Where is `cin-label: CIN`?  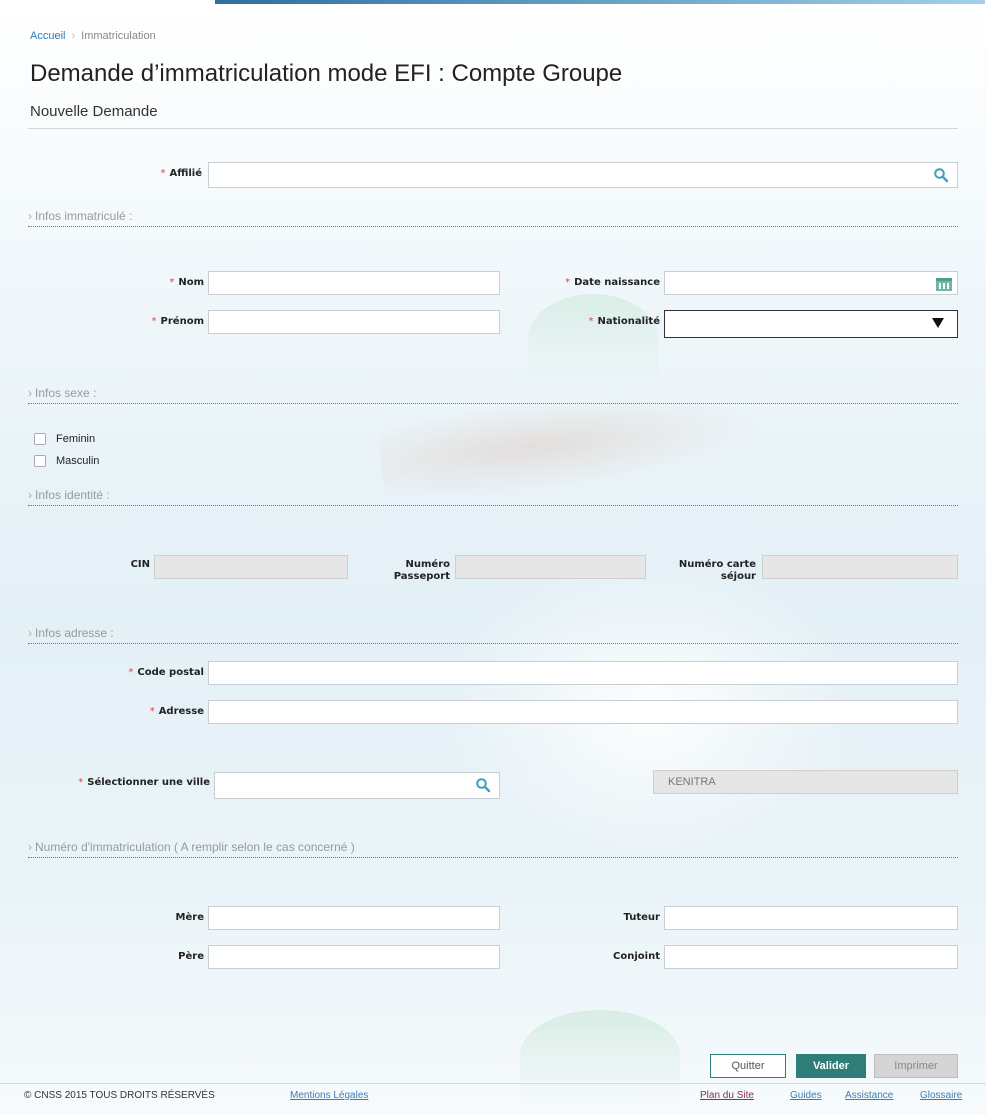
cin-label: CIN is located at coordinates (140, 564).